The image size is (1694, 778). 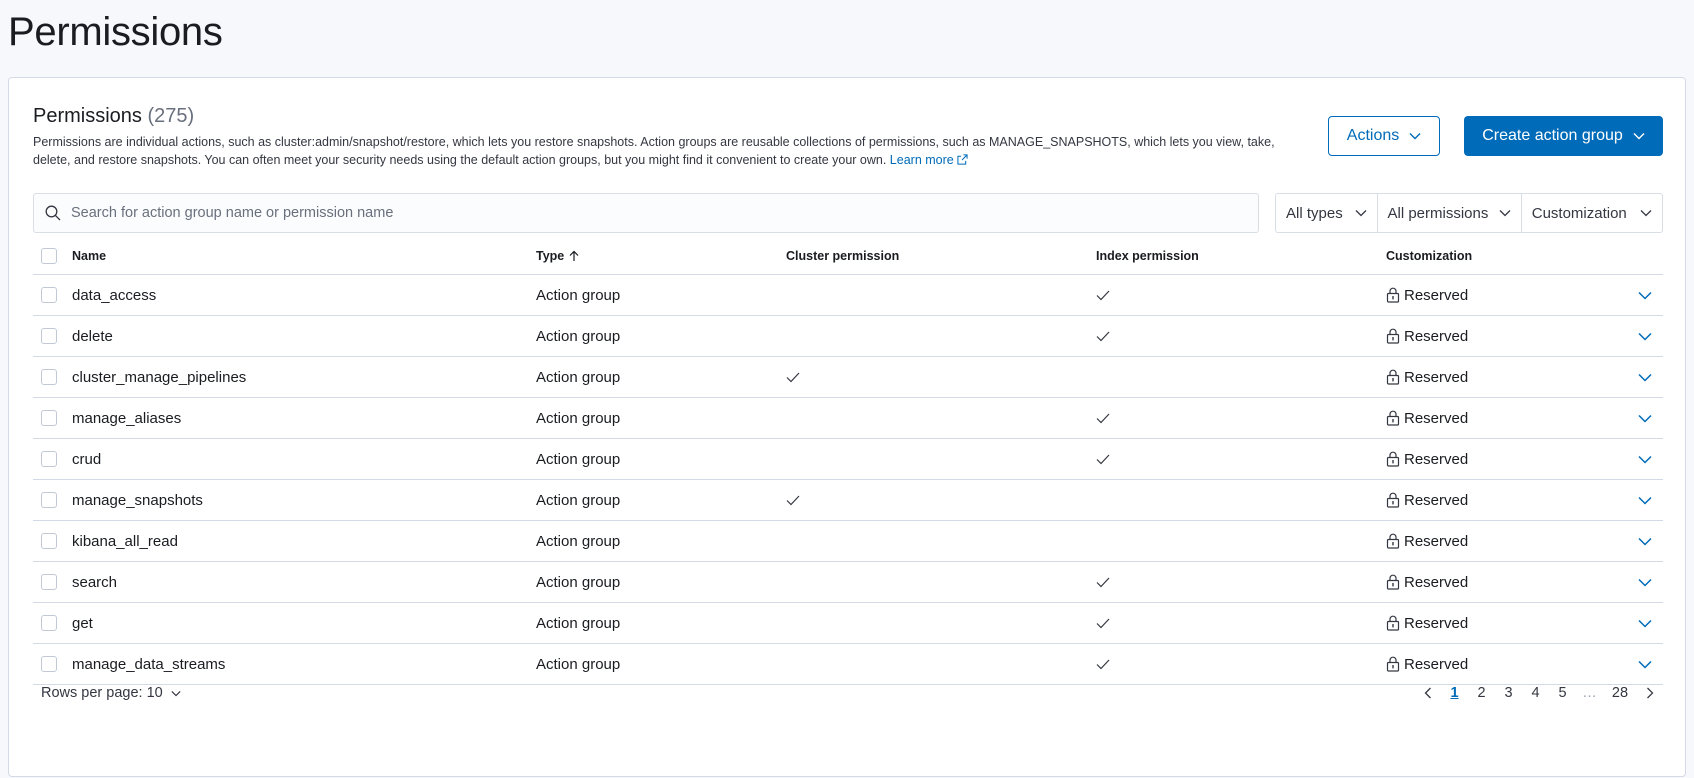 What do you see at coordinates (1508, 693) in the screenshot?
I see `page-3-button: 3` at bounding box center [1508, 693].